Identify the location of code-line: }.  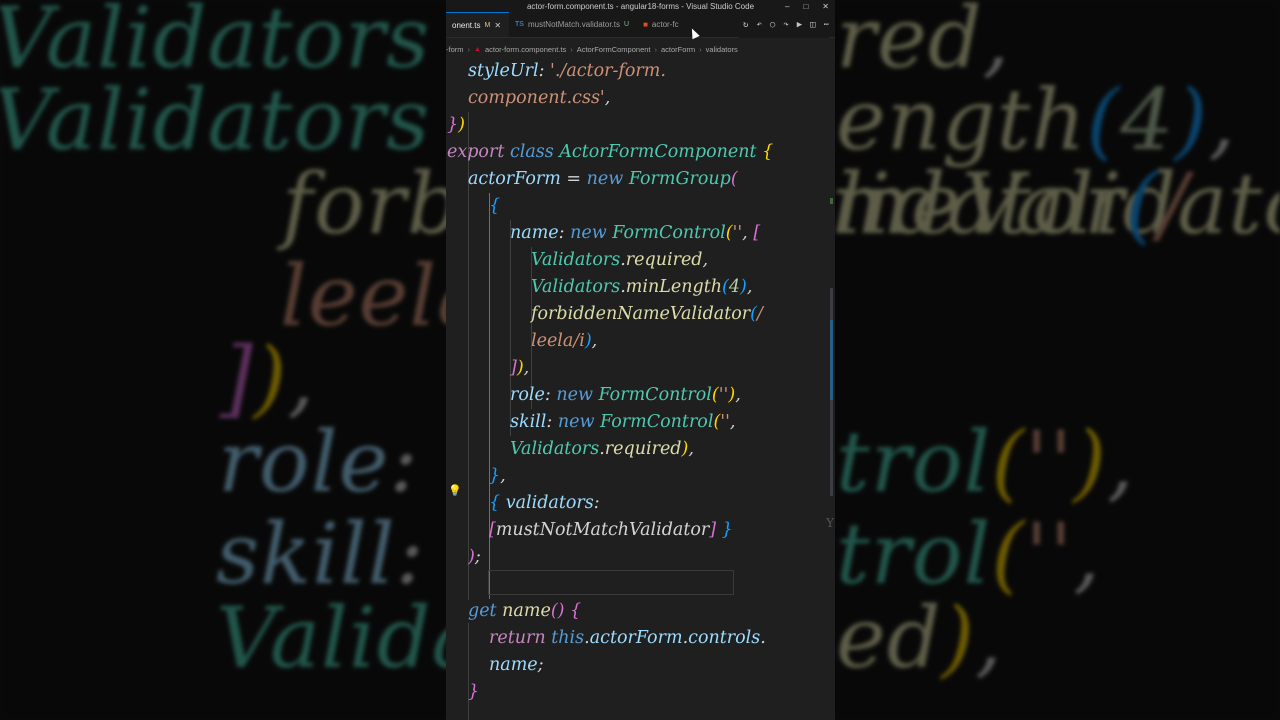
(474, 692).